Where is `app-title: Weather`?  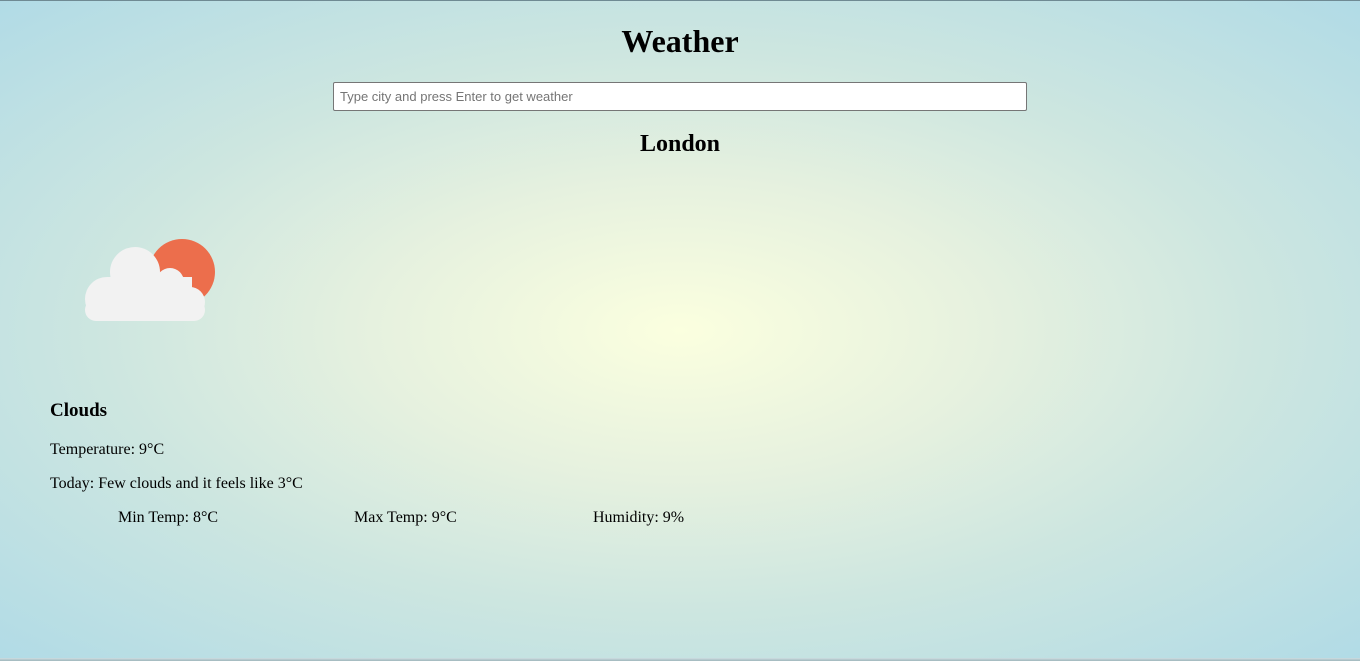 app-title: Weather is located at coordinates (680, 41).